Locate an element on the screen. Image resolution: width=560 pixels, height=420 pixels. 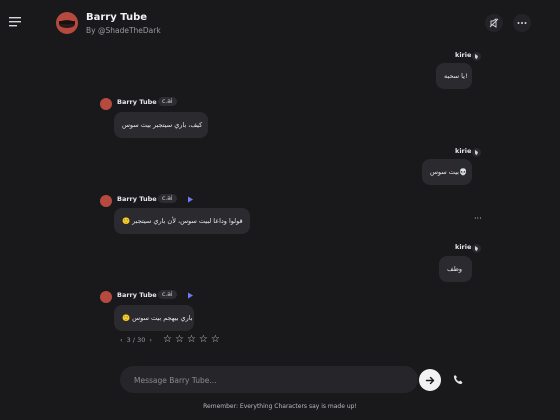
message-composer is located at coordinates (269, 380).